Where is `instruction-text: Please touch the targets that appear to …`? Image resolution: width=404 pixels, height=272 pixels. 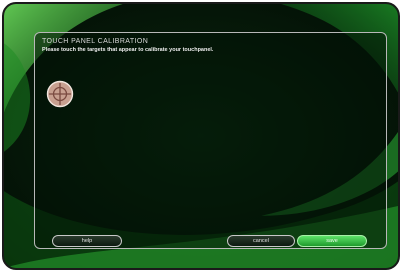
instruction-text: Please touch the targets that appear to … is located at coordinates (128, 50).